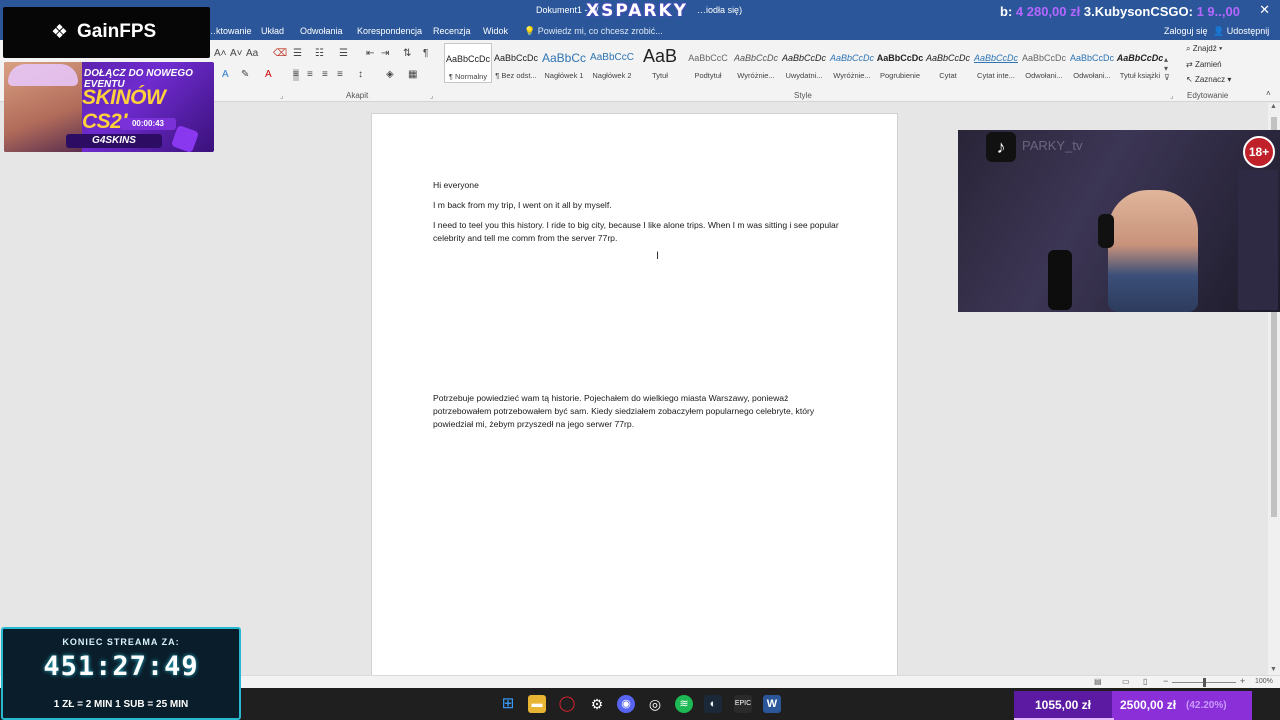 The height and width of the screenshot is (720, 1280). Describe the element at coordinates (772, 704) in the screenshot. I see `word-icon: W` at that location.